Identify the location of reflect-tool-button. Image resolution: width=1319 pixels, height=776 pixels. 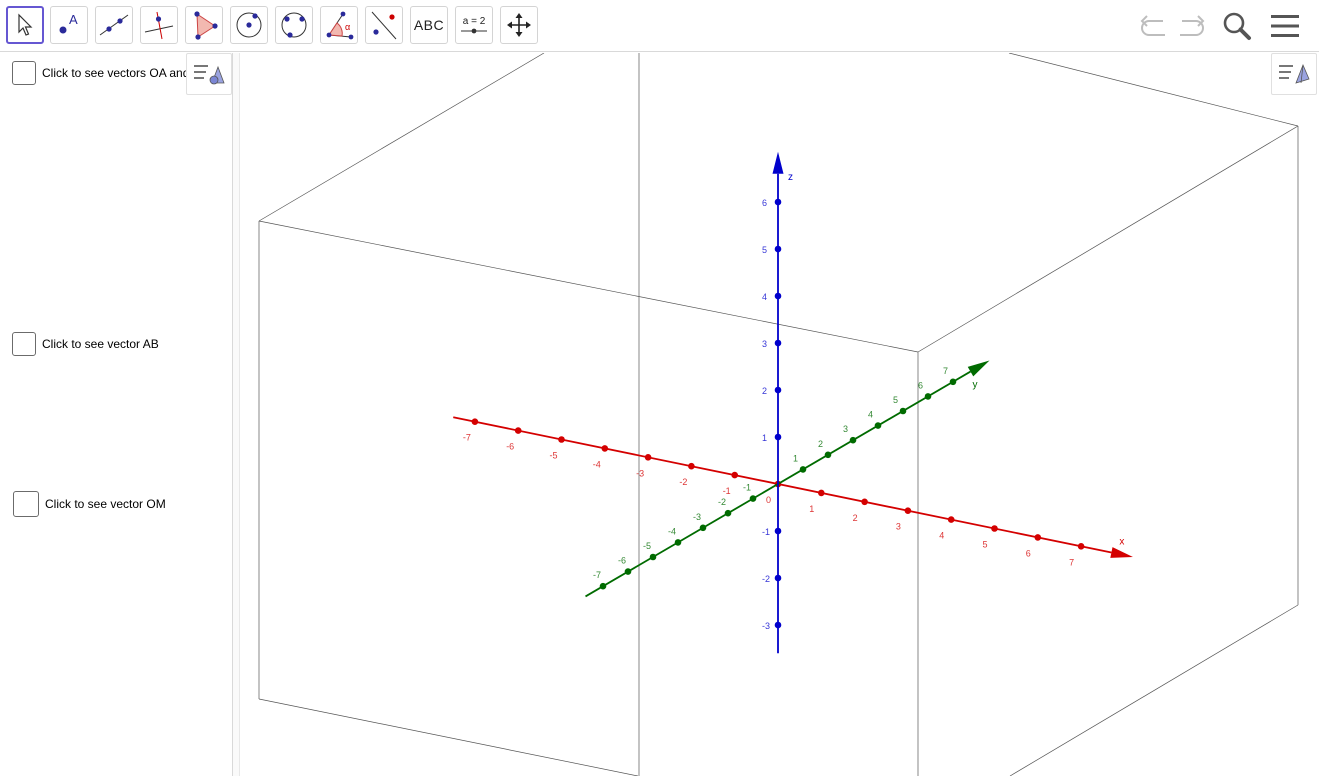
(384, 25).